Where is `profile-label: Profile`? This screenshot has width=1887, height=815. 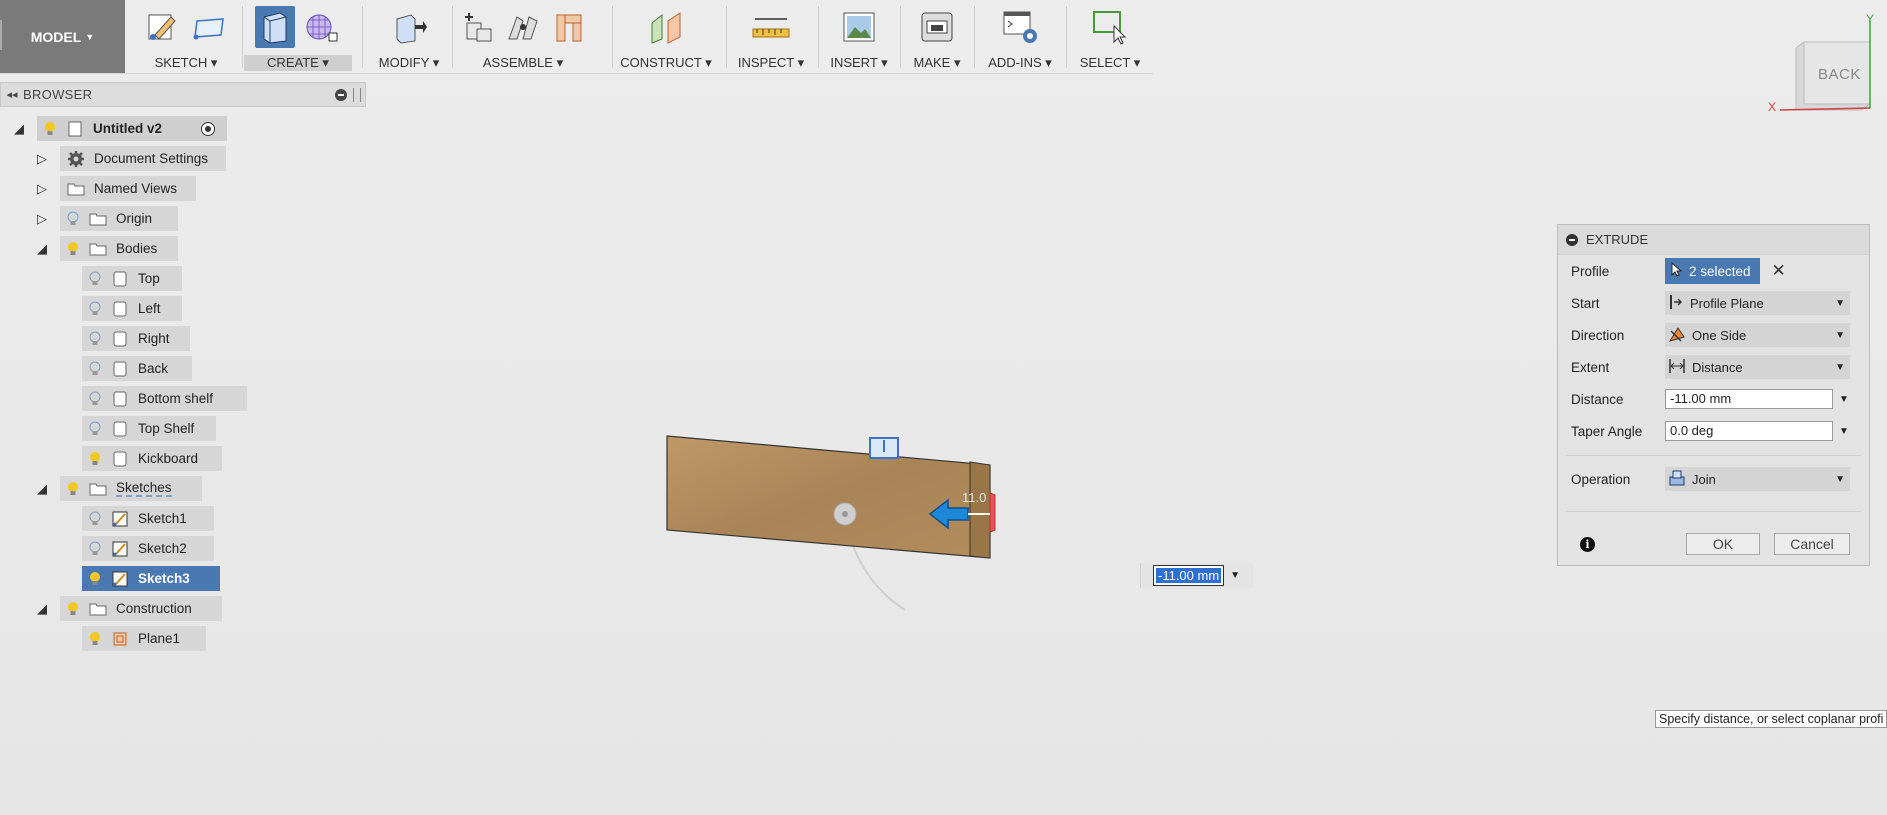
profile-label: Profile is located at coordinates (1590, 271).